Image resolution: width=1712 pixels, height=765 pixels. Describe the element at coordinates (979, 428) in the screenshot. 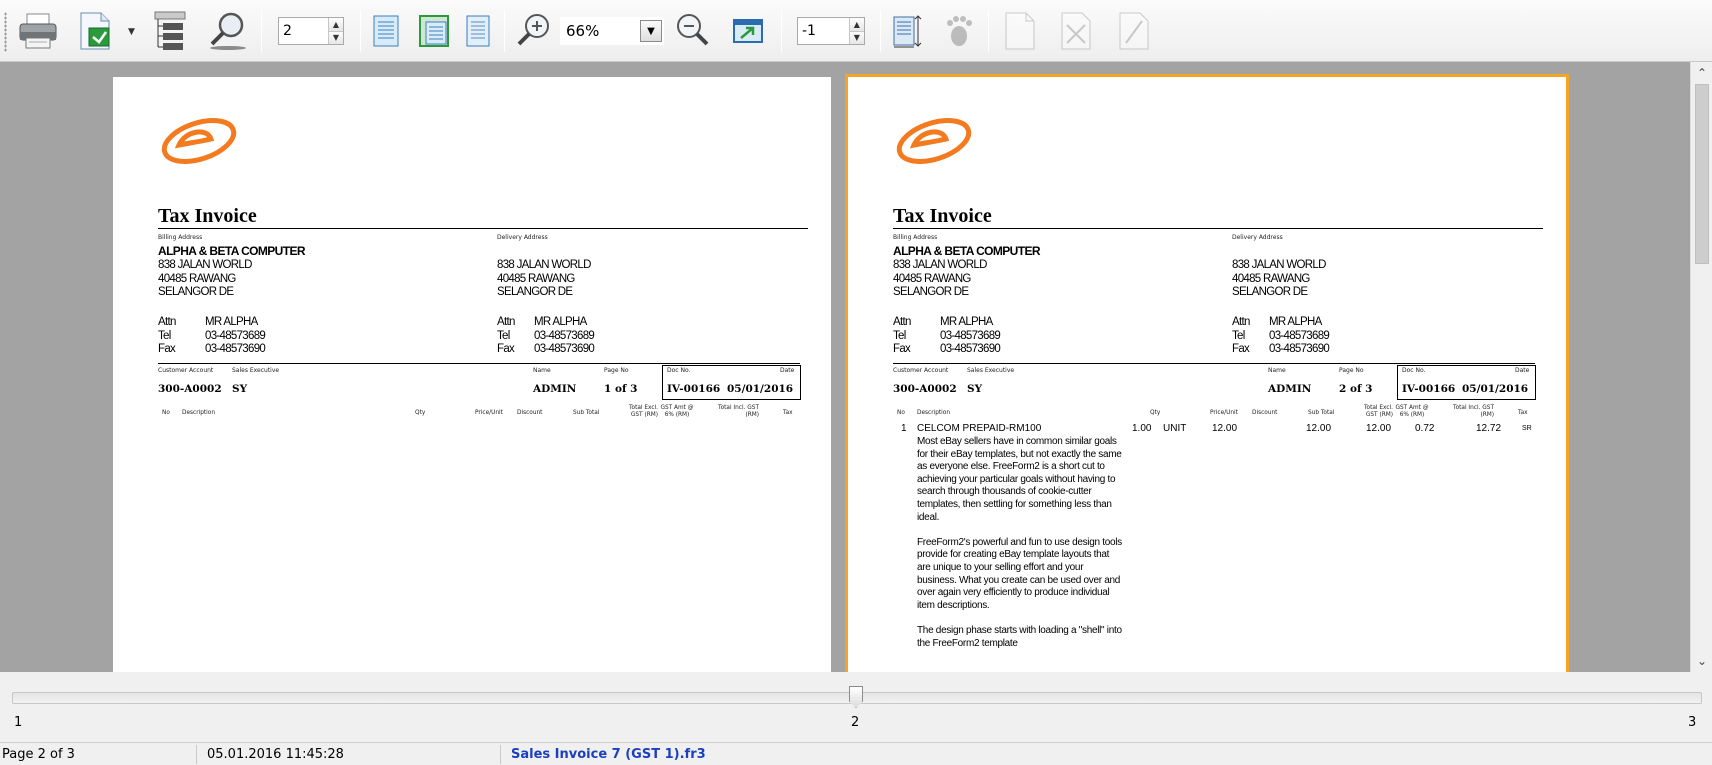

I see `item-description: CELCOM PREPAID-RM100` at that location.